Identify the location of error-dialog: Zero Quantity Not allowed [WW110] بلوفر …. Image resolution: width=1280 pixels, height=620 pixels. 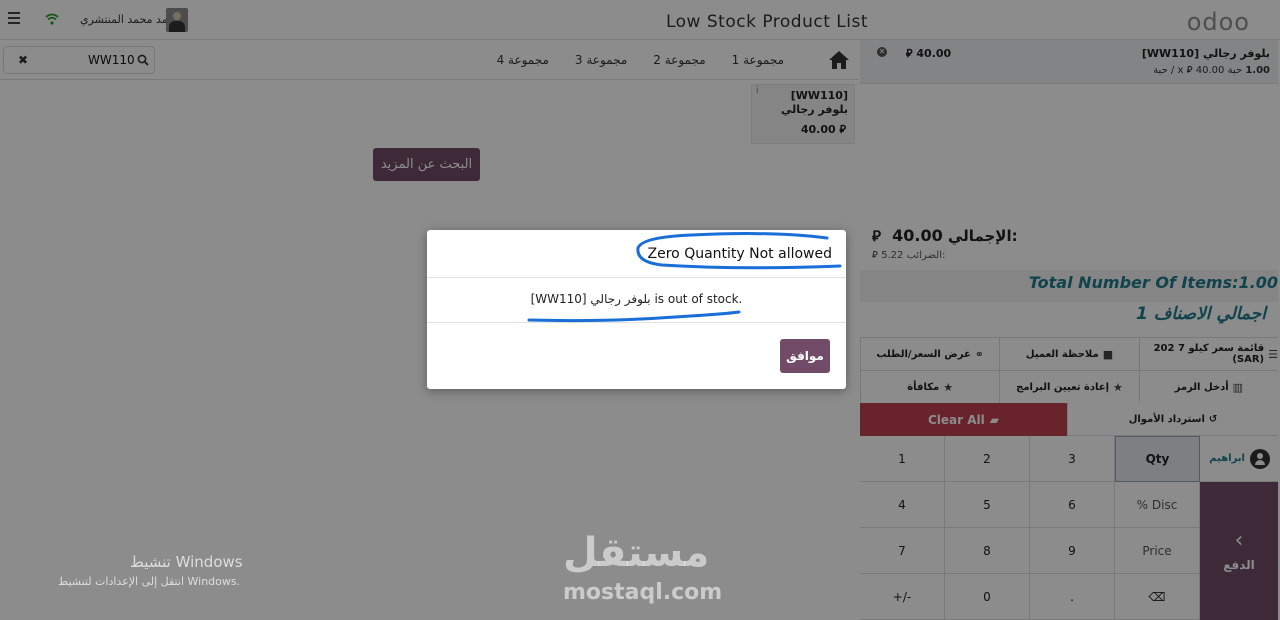
(636, 309).